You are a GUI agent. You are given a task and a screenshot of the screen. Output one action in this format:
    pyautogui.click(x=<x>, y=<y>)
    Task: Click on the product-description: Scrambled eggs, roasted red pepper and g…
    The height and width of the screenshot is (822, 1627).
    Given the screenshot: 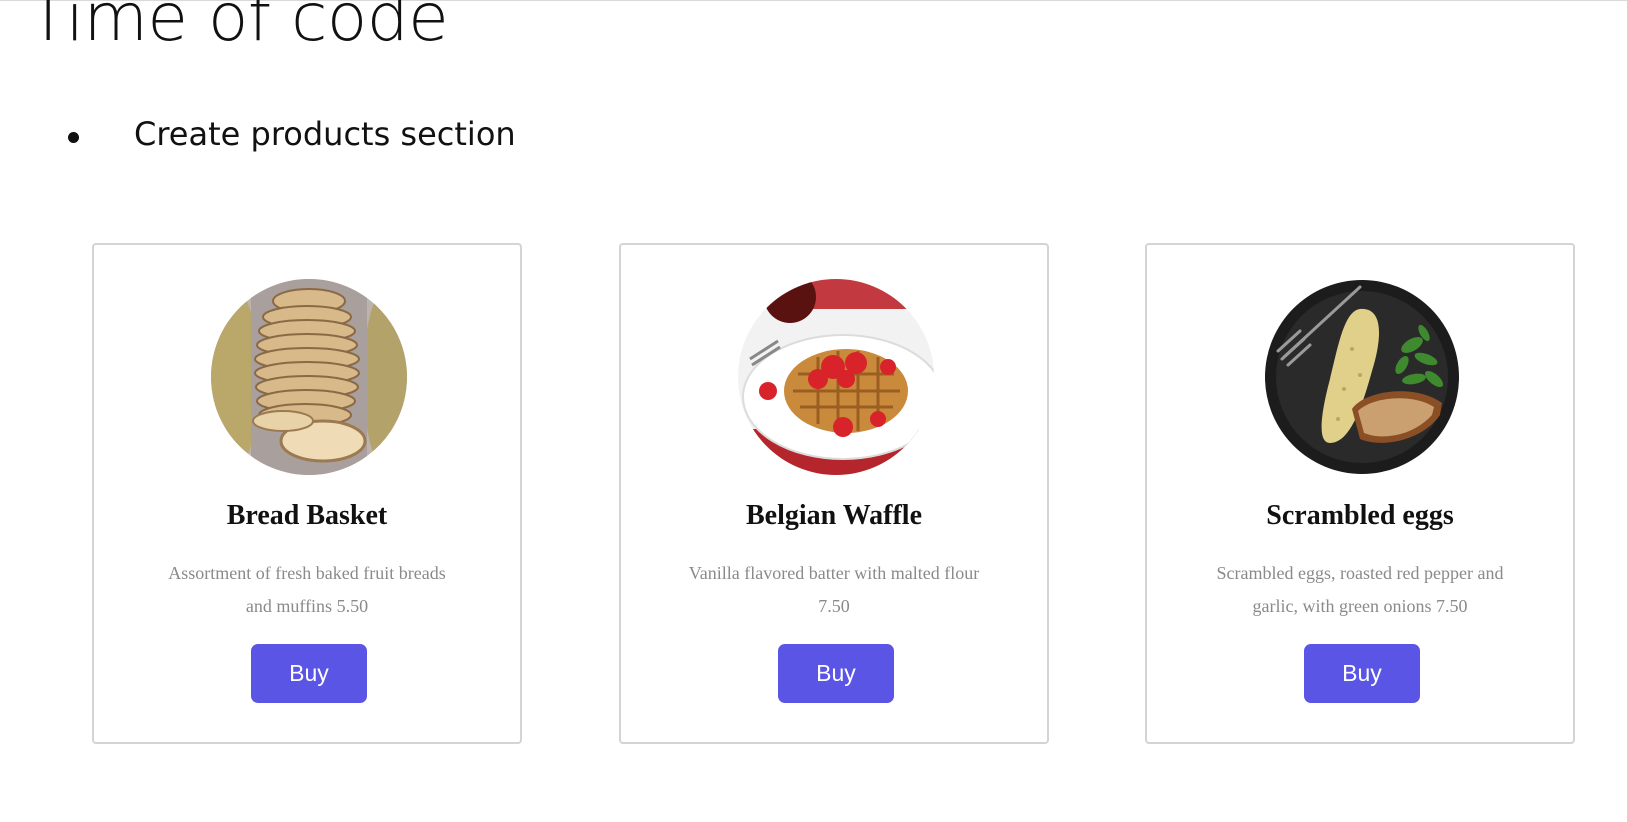 What is the action you would take?
    pyautogui.click(x=1360, y=589)
    